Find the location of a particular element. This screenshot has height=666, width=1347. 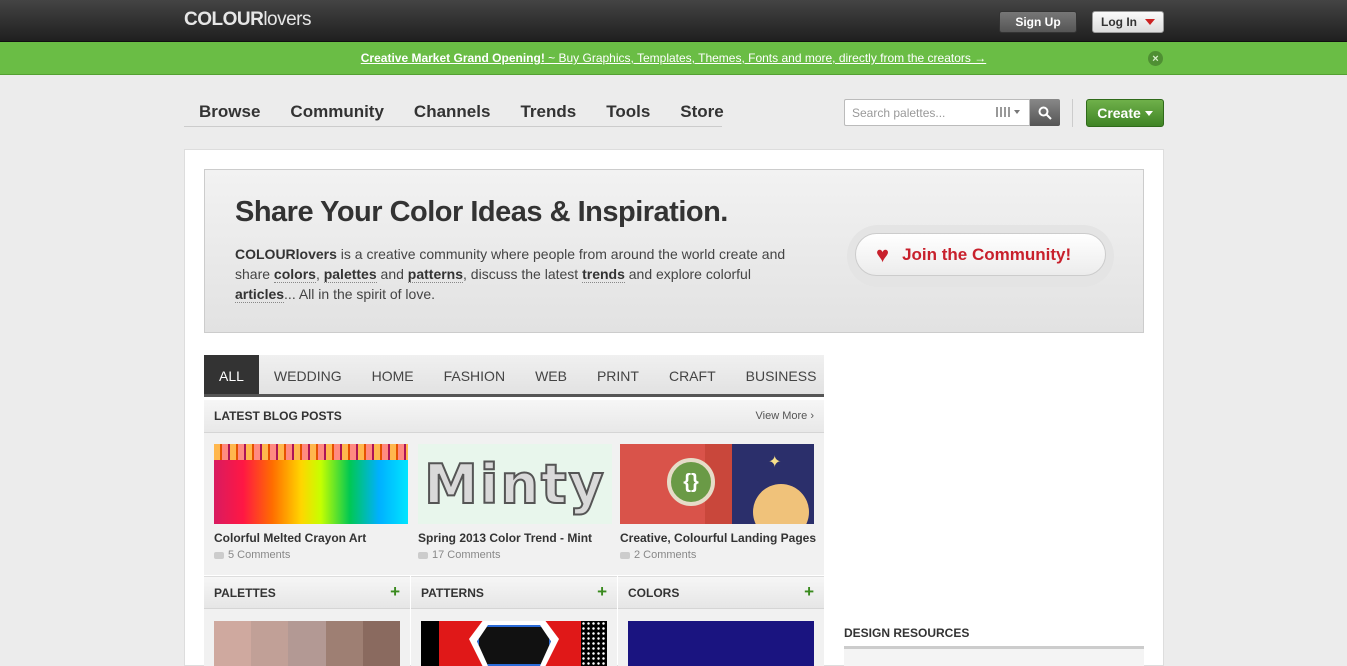

search-icon is located at coordinates (1045, 113).